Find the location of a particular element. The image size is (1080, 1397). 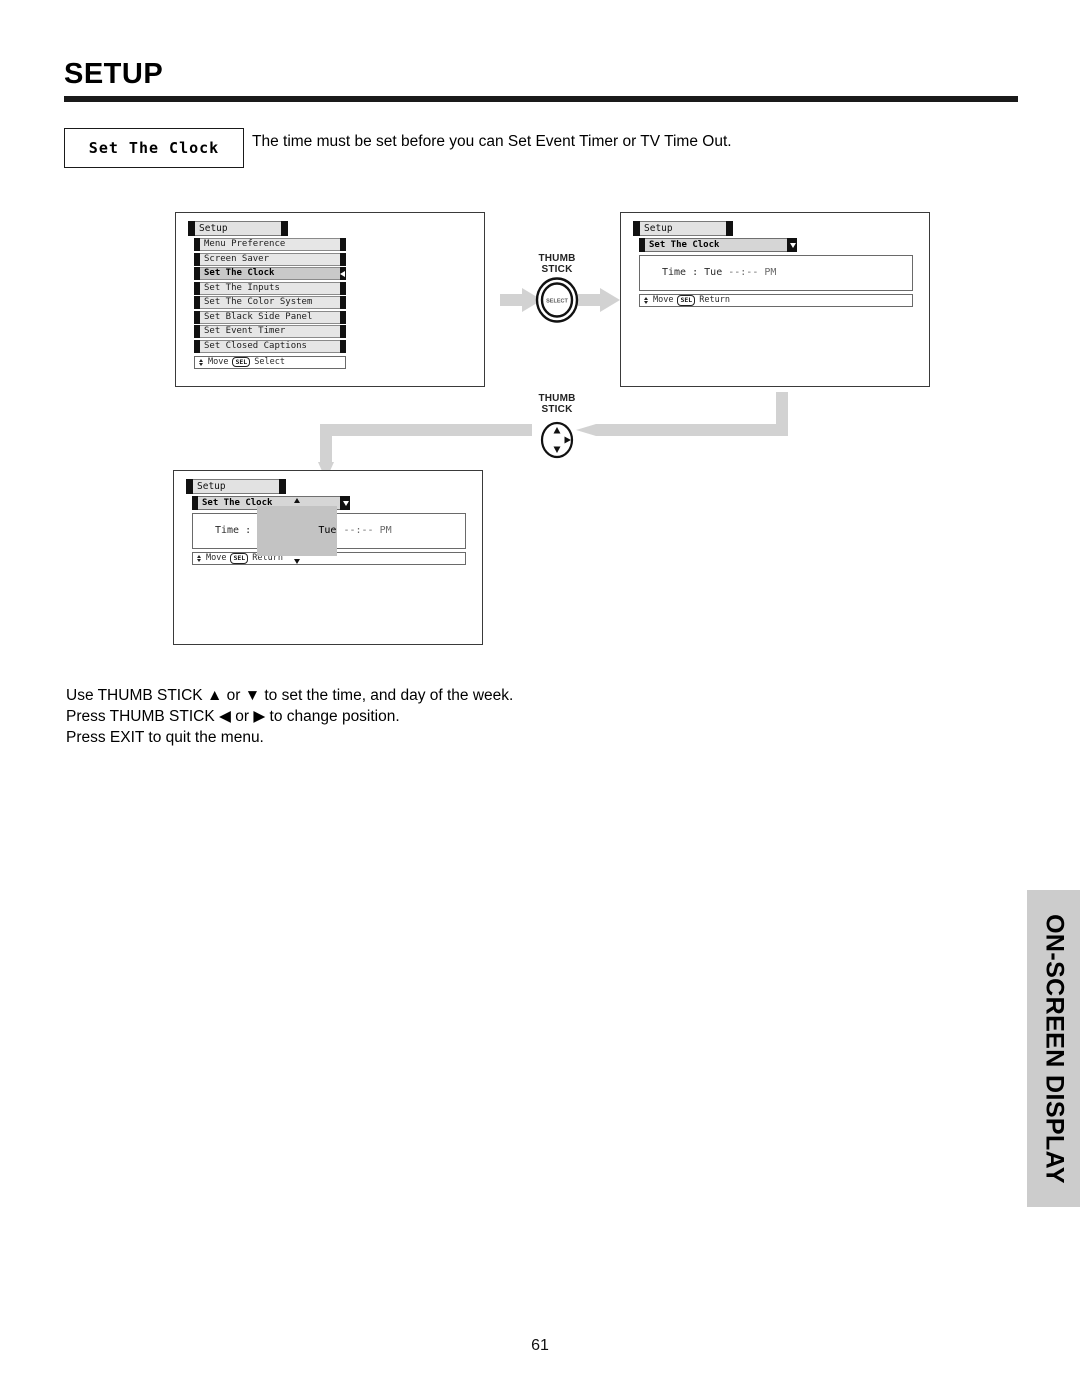

arrow-down-icon is located at coordinates (297, 561).